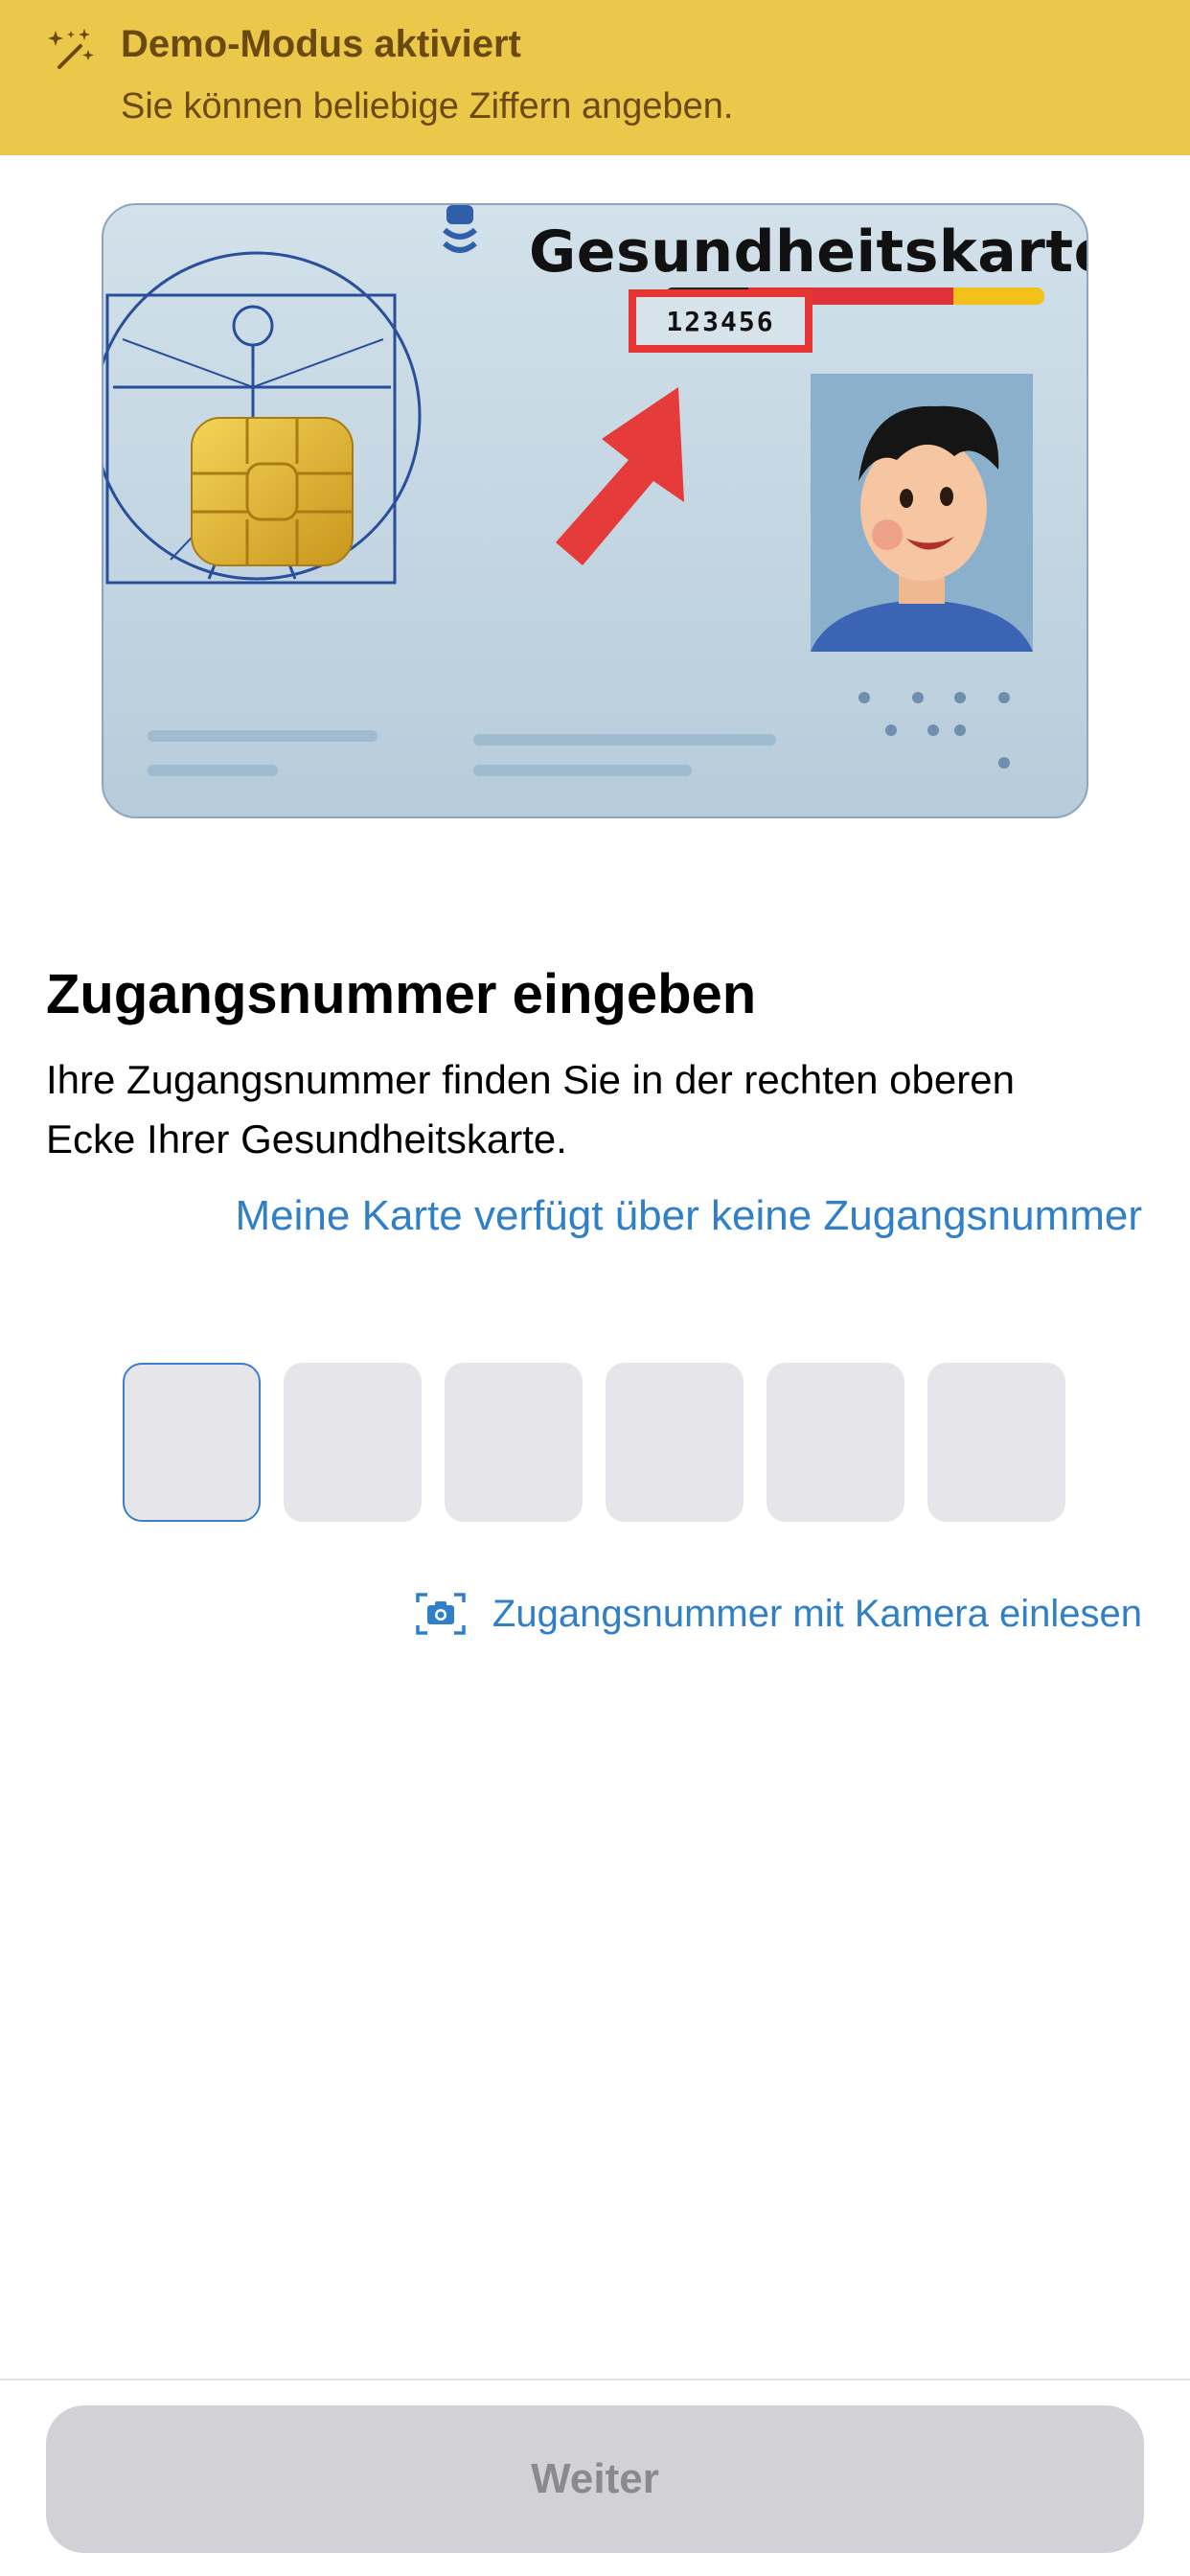  I want to click on scan-with-camera-link: Zugangsnummer mit Kamera einlesen, so click(779, 1614).